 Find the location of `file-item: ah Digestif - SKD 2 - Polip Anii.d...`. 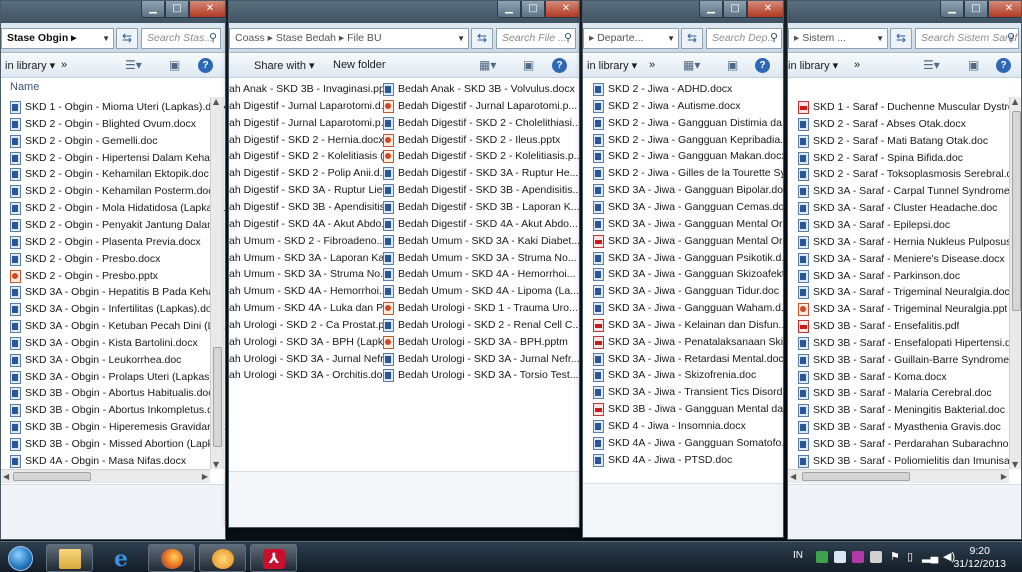

file-item: ah Digestif - SKD 2 - Polip Anii.d... is located at coordinates (308, 173).